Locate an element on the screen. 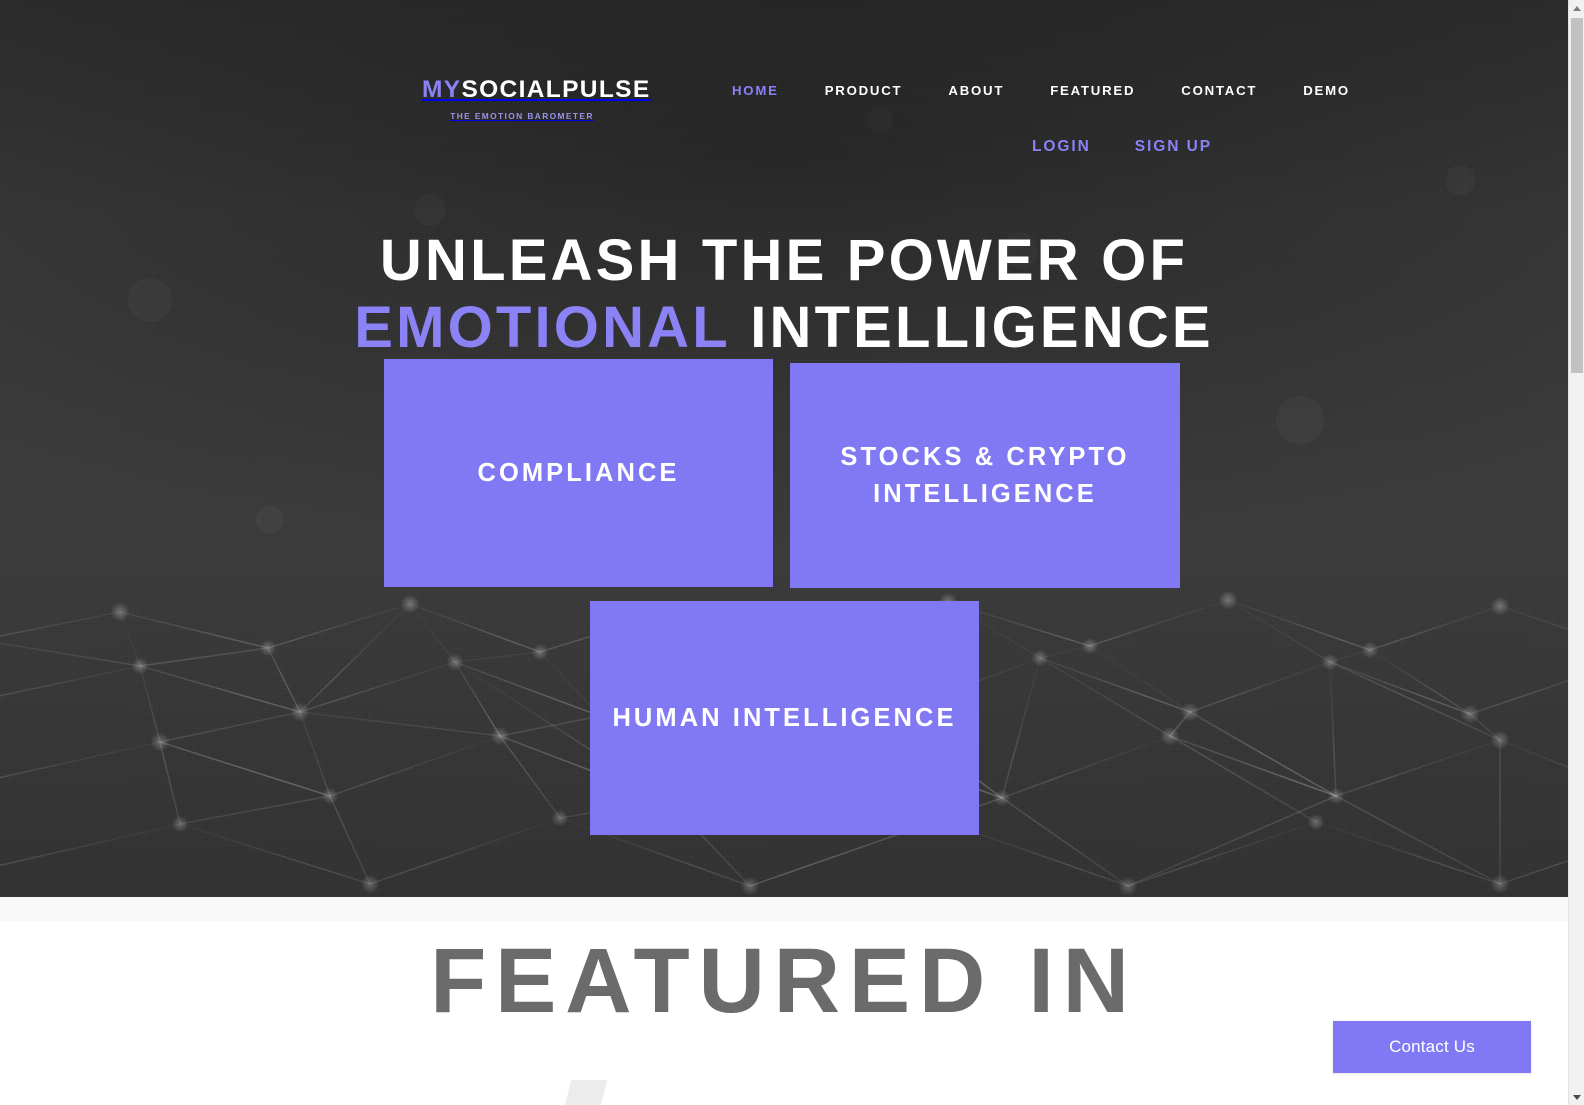 This screenshot has width=1584, height=1105. nav-item-featured: FEATURED is located at coordinates (1092, 90).